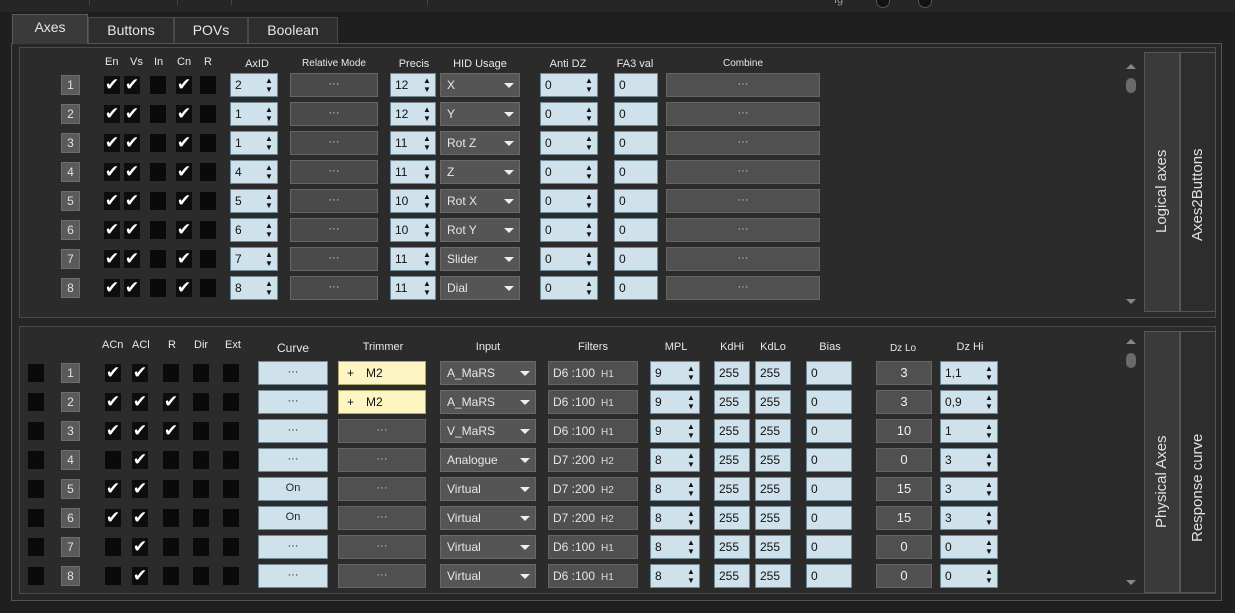  I want to click on precision-spinner: 12 ▲ ▼, so click(413, 85).